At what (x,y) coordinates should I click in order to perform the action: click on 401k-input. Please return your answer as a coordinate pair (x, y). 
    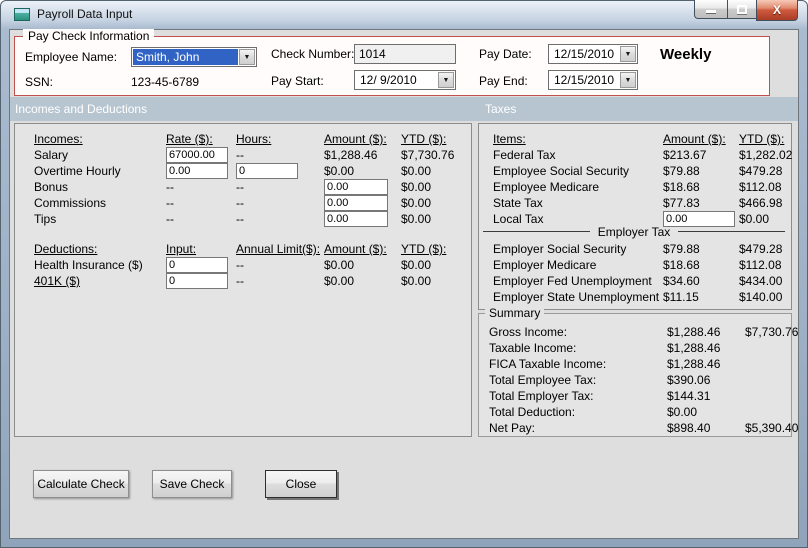
    Looking at the image, I should click on (197, 281).